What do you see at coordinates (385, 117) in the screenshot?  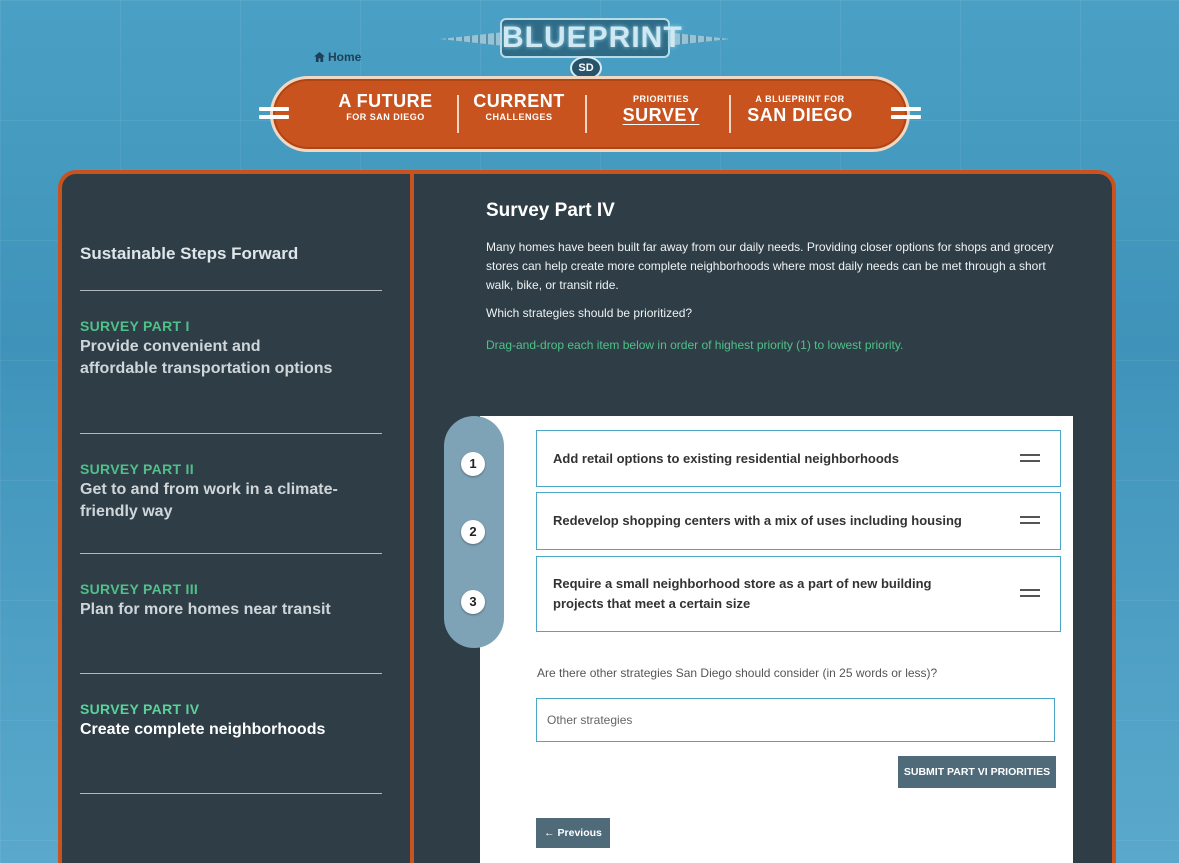 I see `nav-a-future-small: FOR SAN DIEGO` at bounding box center [385, 117].